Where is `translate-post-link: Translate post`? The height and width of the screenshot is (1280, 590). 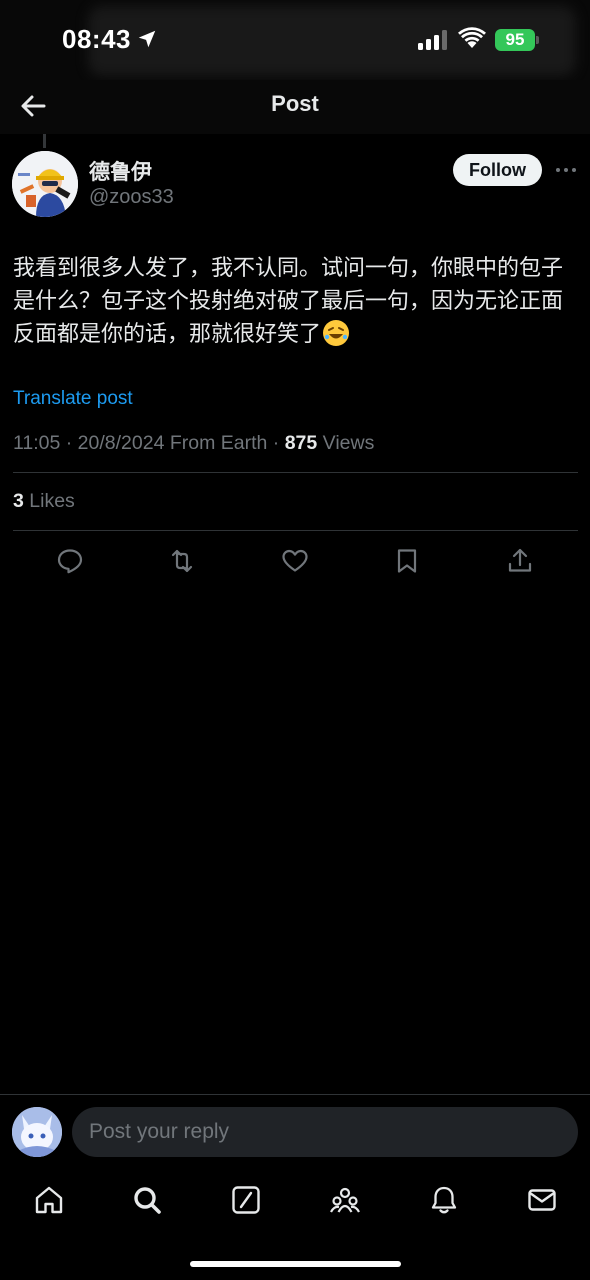 translate-post-link: Translate post is located at coordinates (73, 399).